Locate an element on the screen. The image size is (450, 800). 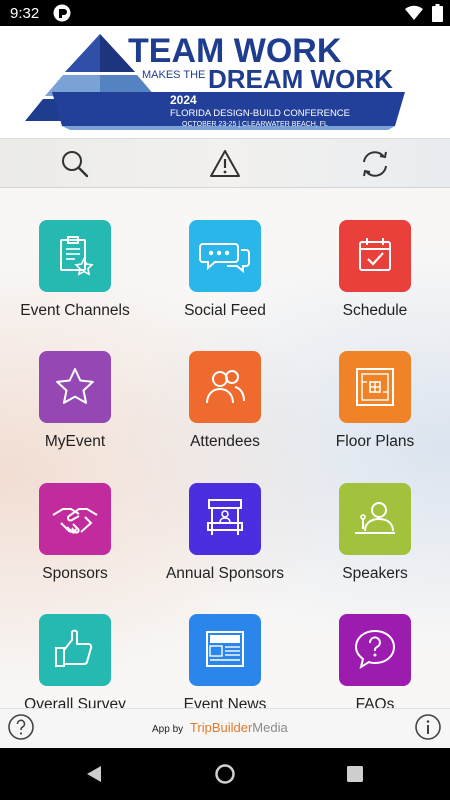
tile-label: Event News is located at coordinates (225, 702).